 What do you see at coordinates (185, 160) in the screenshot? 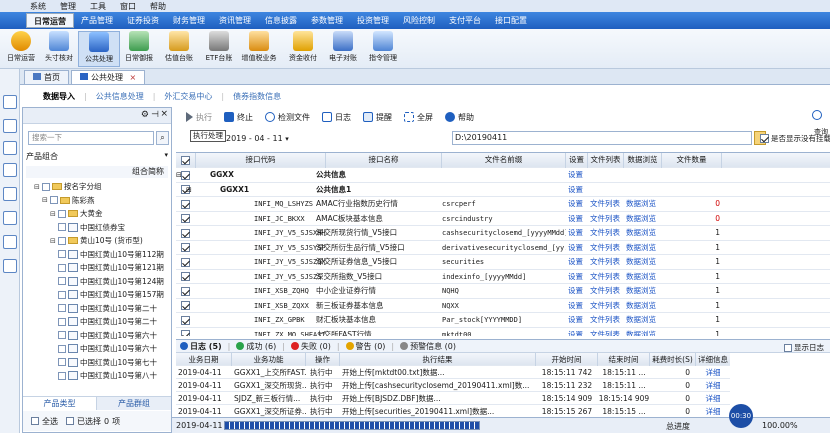
I see `select-all-checkbox` at bounding box center [185, 160].